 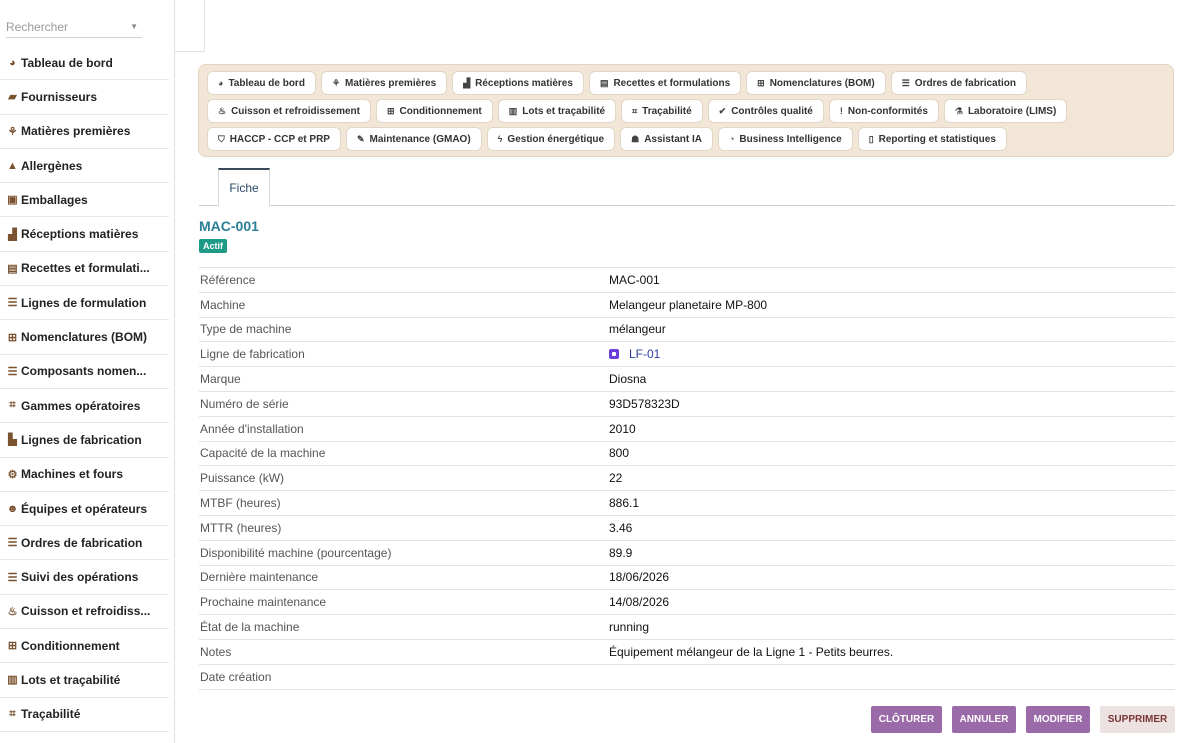 What do you see at coordinates (500, 139) in the screenshot?
I see `bolt-icon: ϟ` at bounding box center [500, 139].